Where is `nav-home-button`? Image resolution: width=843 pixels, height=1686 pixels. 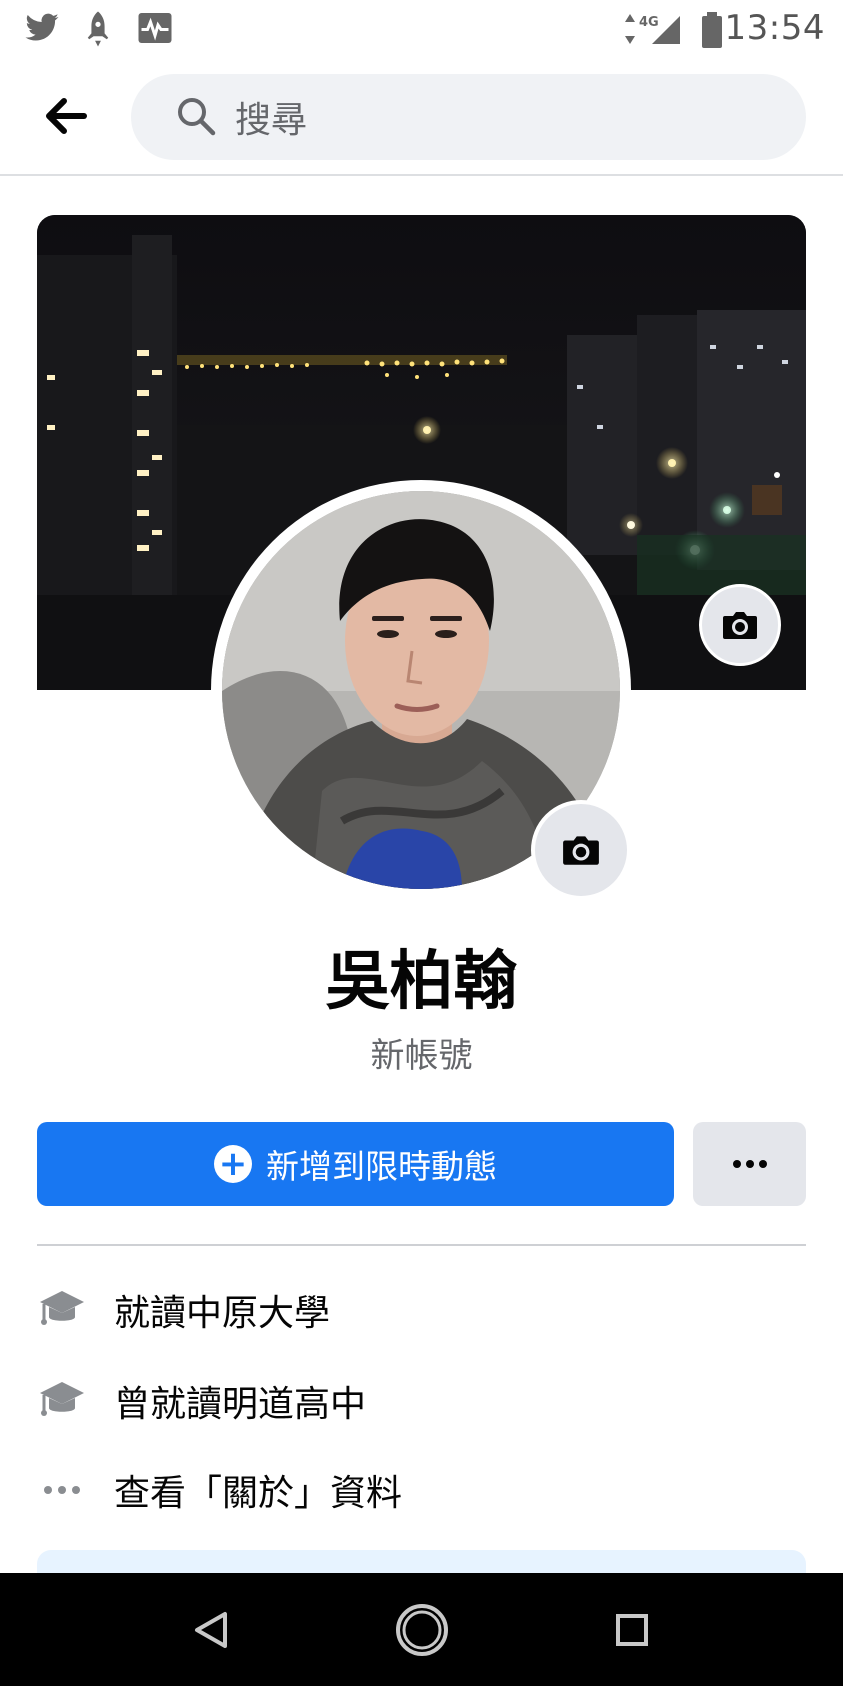
nav-home-button is located at coordinates (422, 1630).